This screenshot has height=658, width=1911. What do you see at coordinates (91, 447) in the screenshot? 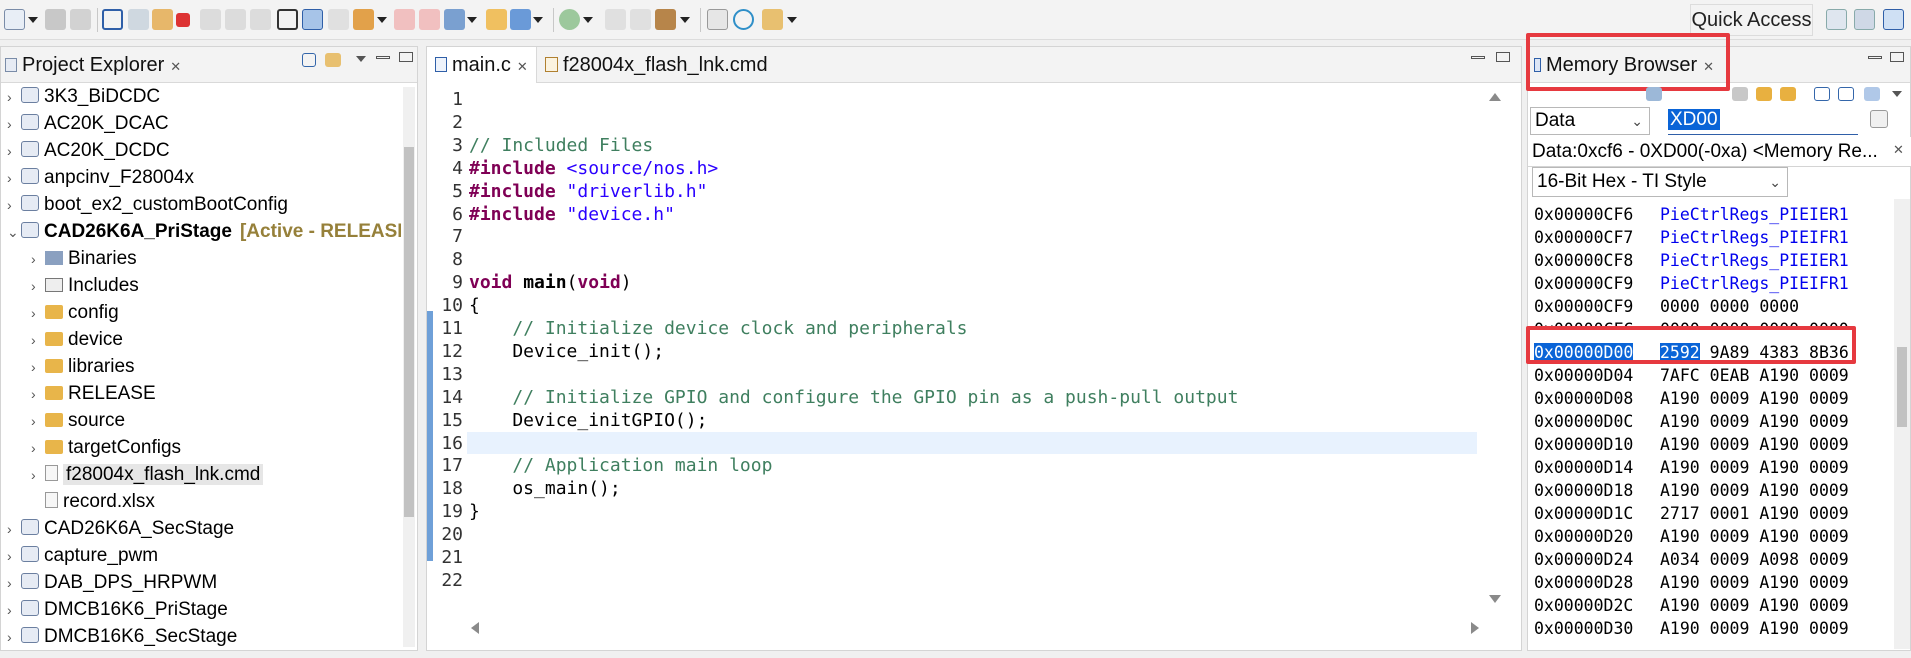
I see `tree-item: › targetConfigs` at bounding box center [91, 447].